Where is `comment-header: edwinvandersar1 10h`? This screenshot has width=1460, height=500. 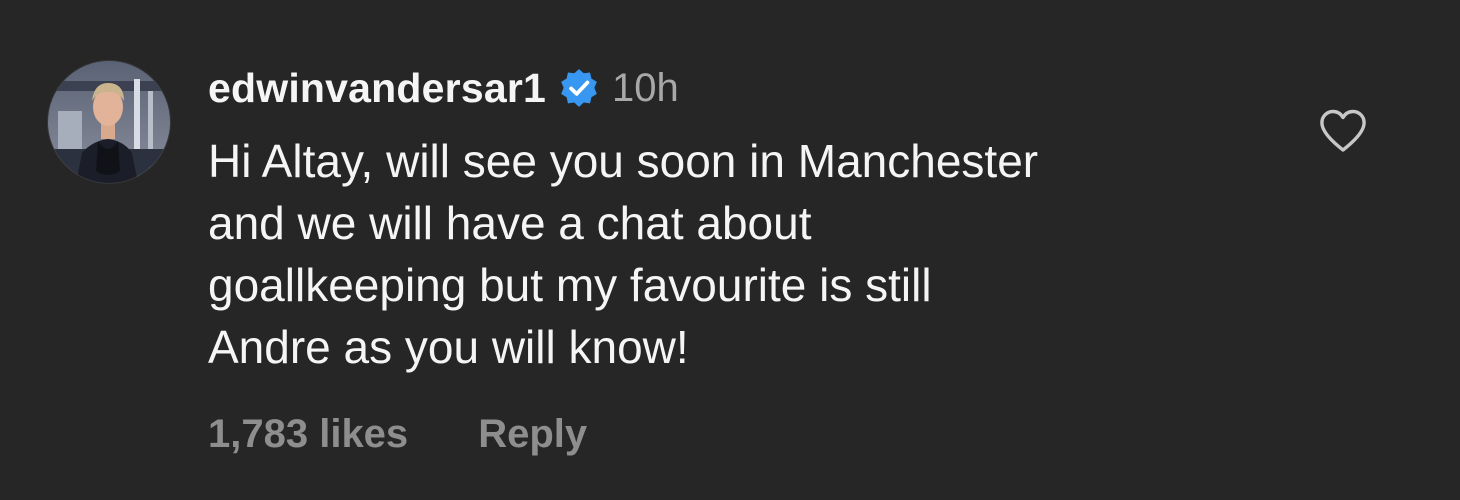 comment-header: edwinvandersar1 10h is located at coordinates (443, 88).